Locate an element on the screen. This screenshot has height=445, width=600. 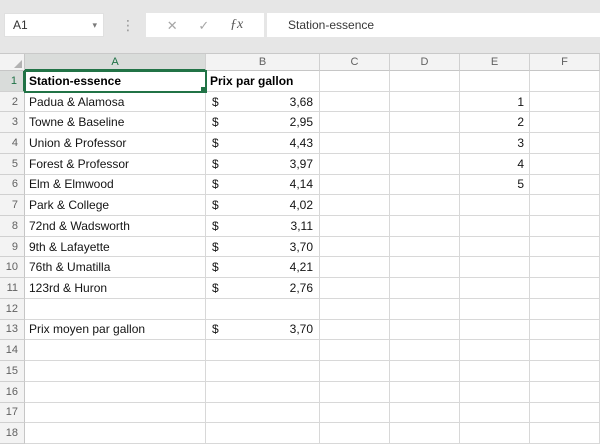
cell-D11 is located at coordinates (425, 288).